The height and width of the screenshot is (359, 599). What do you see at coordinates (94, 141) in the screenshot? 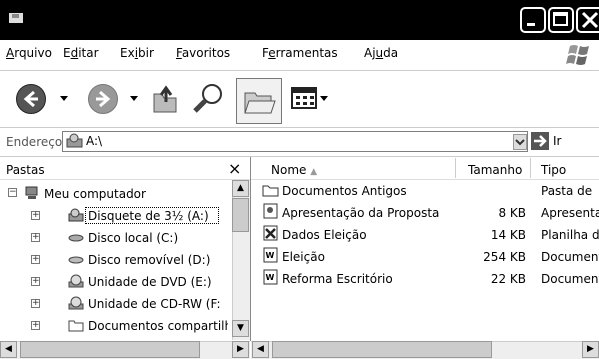
I see `address-value: A:\` at bounding box center [94, 141].